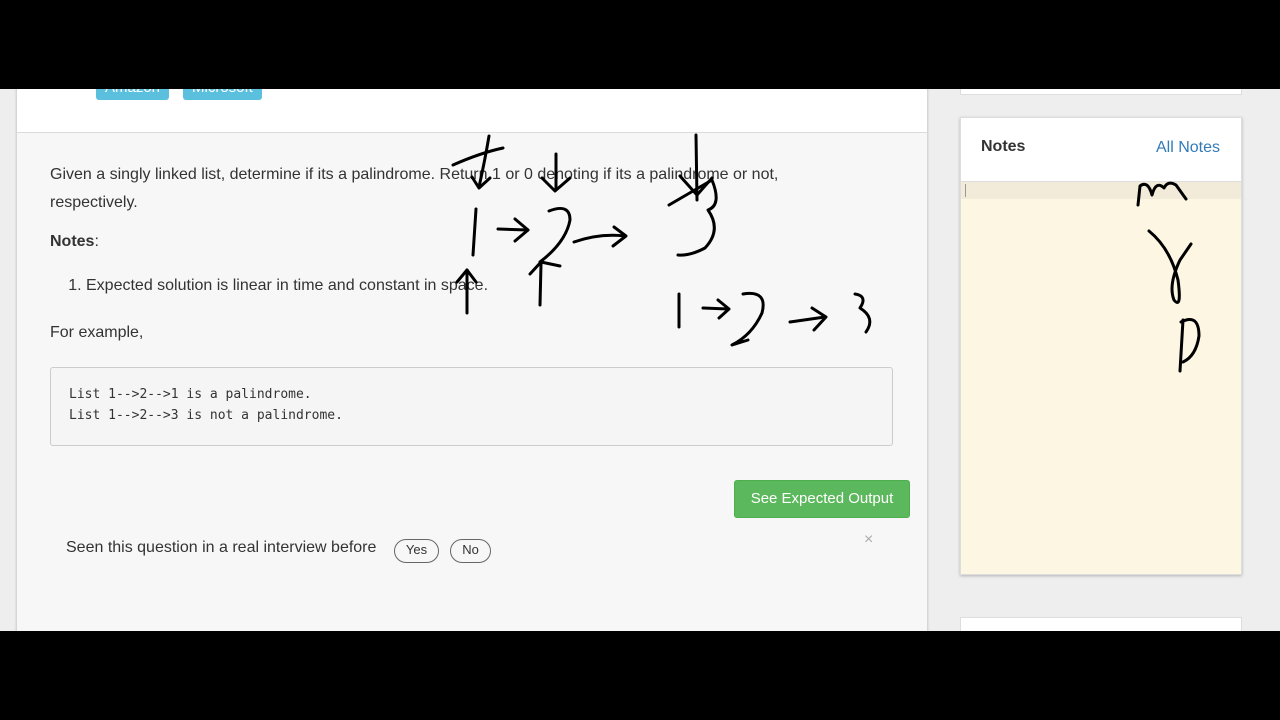 The image size is (1280, 720). Describe the element at coordinates (1101, 92) in the screenshot. I see `sidebar-top-card` at that location.